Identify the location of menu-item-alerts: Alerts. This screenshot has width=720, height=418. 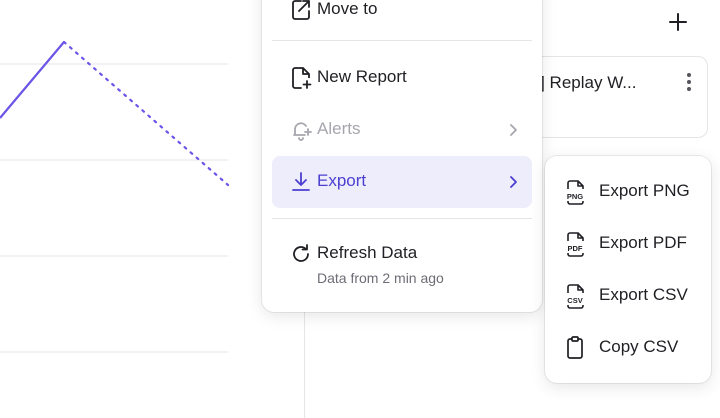
(402, 130).